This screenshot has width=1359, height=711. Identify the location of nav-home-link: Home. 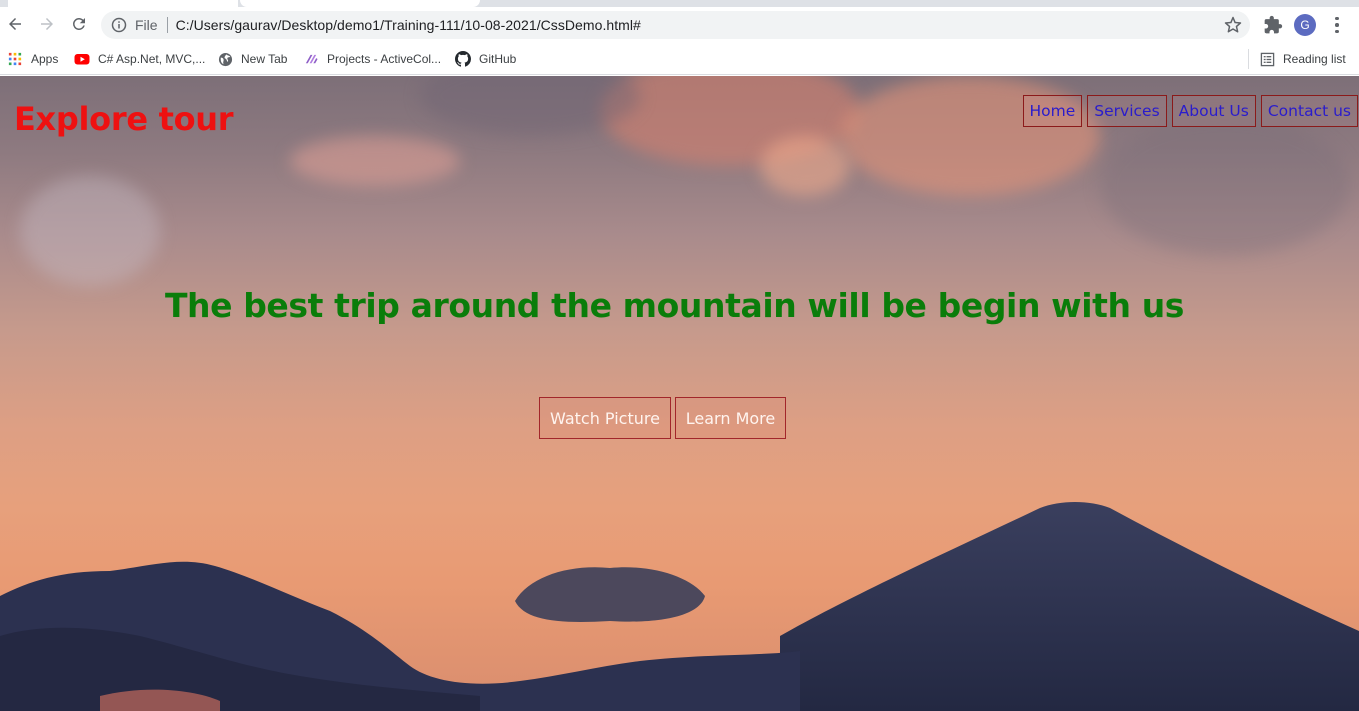
(1052, 111).